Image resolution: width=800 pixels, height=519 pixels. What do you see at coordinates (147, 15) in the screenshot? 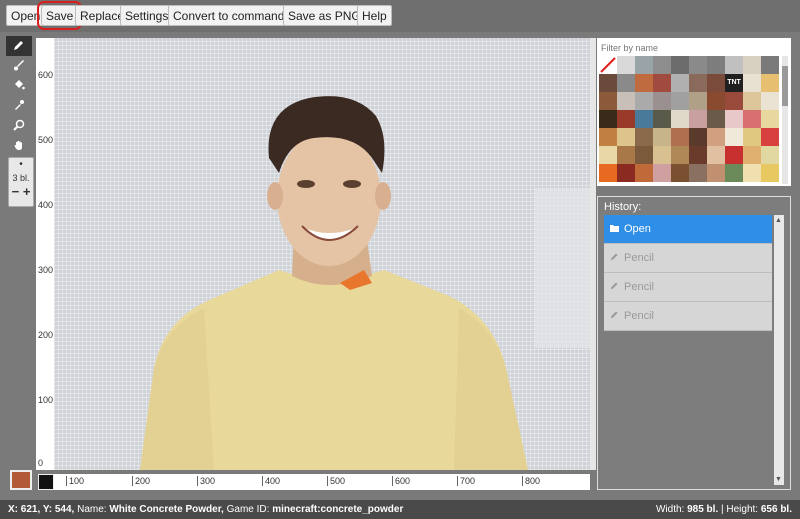
I see `settings-button: Settings` at bounding box center [147, 15].